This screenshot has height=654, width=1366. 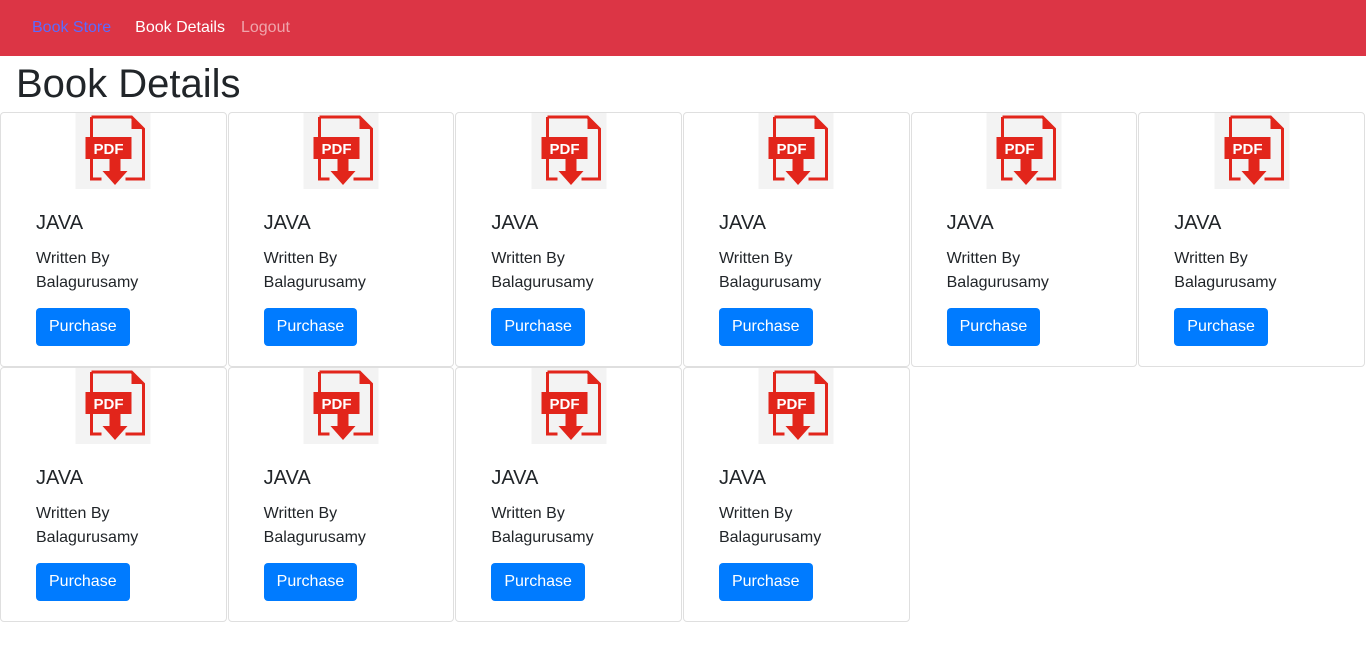 What do you see at coordinates (128, 84) in the screenshot?
I see `page-title: Book Details` at bounding box center [128, 84].